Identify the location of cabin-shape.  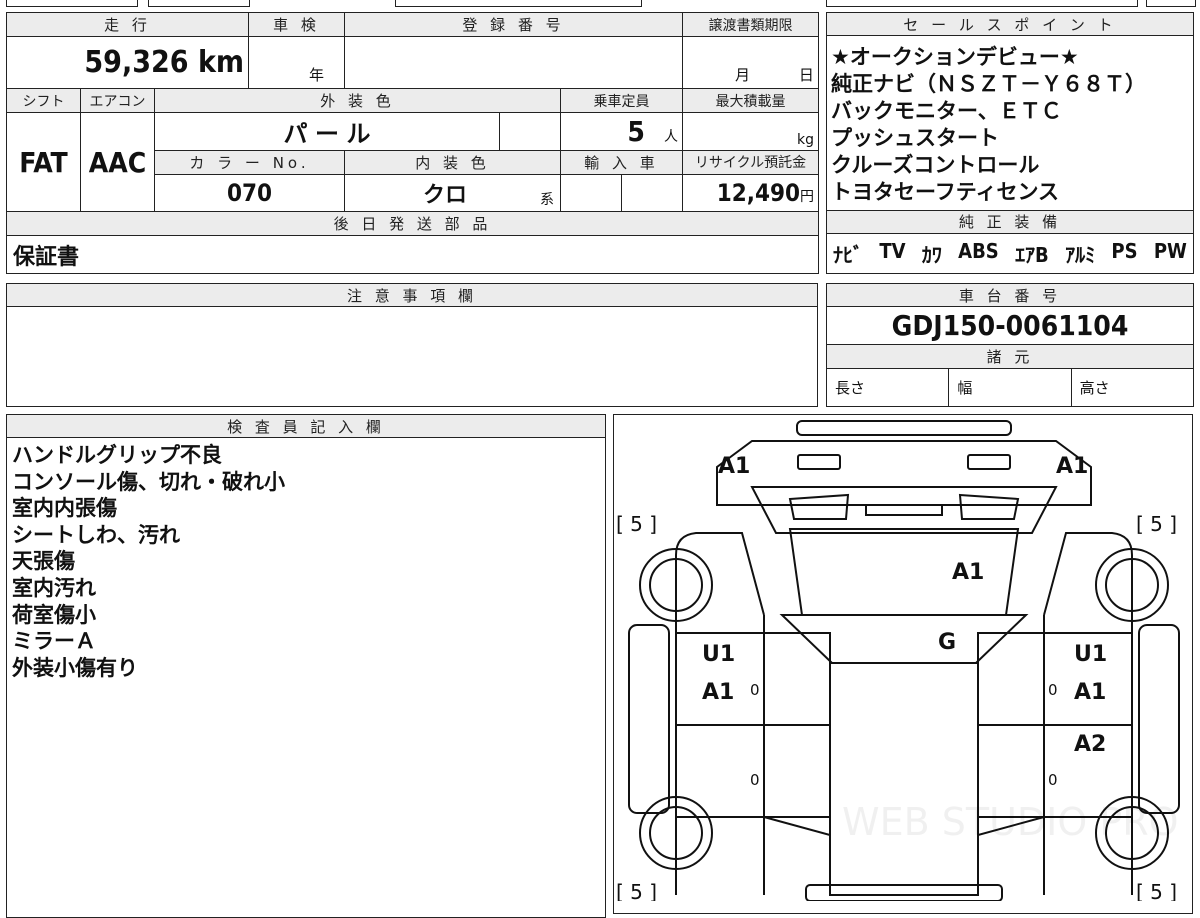
(904, 639).